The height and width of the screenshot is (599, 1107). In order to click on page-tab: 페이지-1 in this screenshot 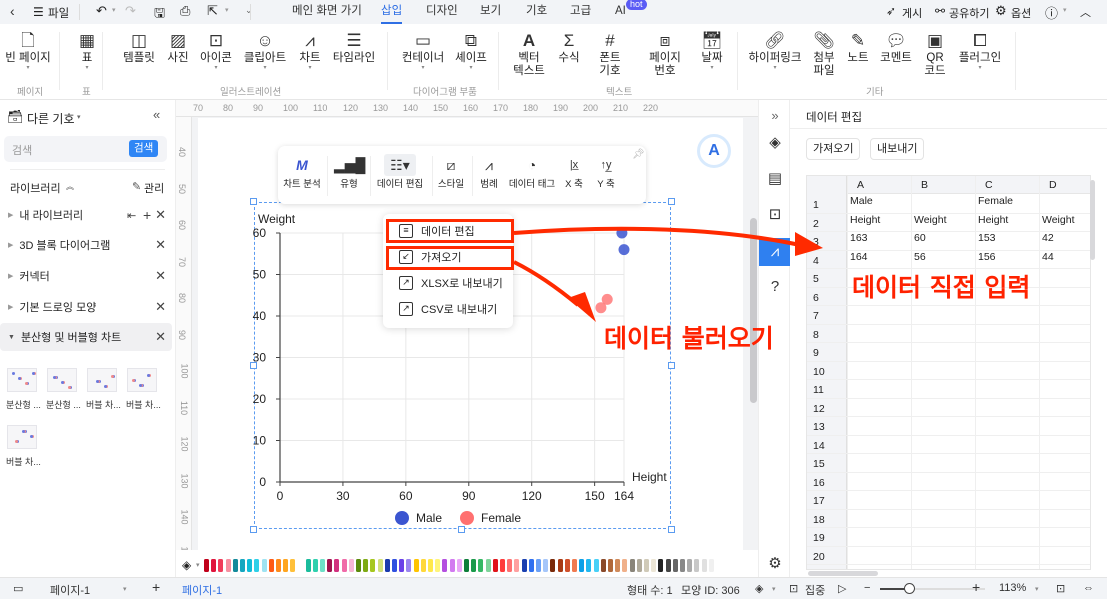, I will do `click(202, 590)`.